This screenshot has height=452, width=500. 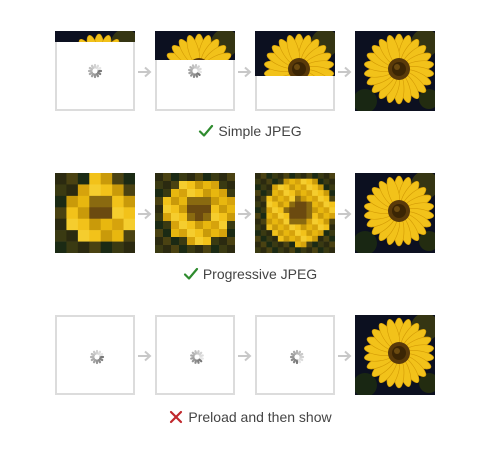 I want to click on progressive-jpeg-label: Progressive JPEG, so click(x=260, y=274).